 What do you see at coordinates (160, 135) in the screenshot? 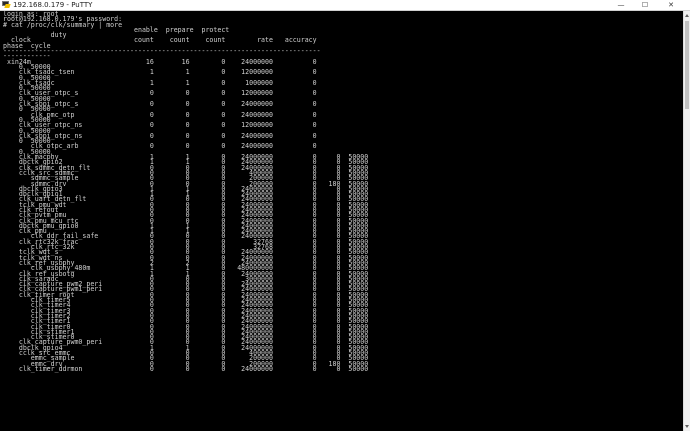
I see `terminal-line: clk_sbpi_otpc_ns 0 0 0 24000000 0` at bounding box center [160, 135].